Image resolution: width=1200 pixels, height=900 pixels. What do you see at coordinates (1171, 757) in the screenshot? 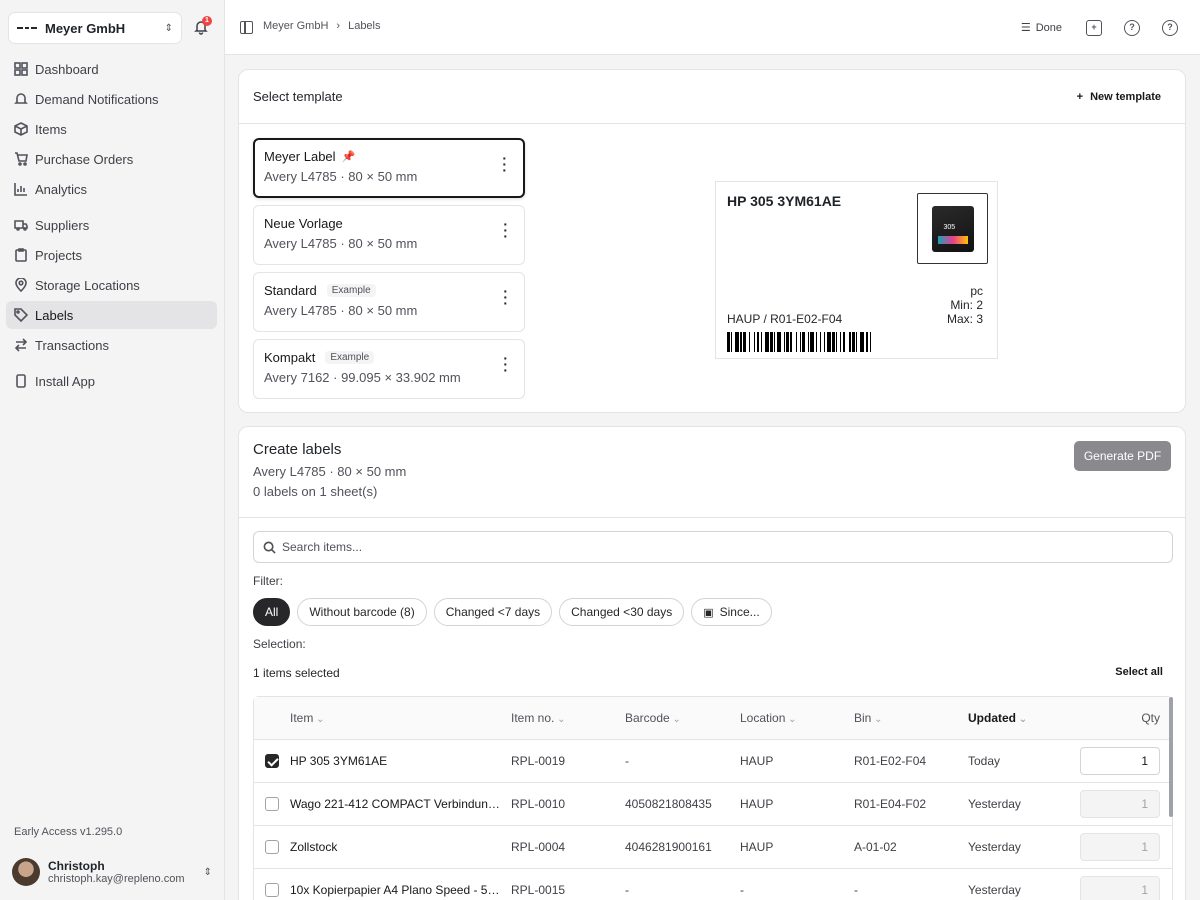
I see `table-scrollbar` at bounding box center [1171, 757].